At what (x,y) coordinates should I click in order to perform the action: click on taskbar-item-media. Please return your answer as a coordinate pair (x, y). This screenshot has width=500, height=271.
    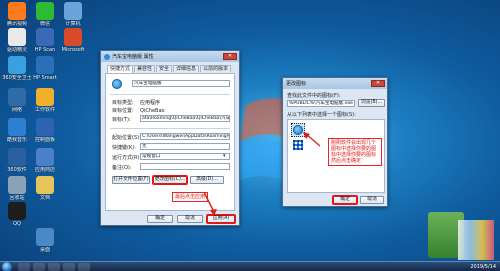
    Looking at the image, I should click on (69, 267).